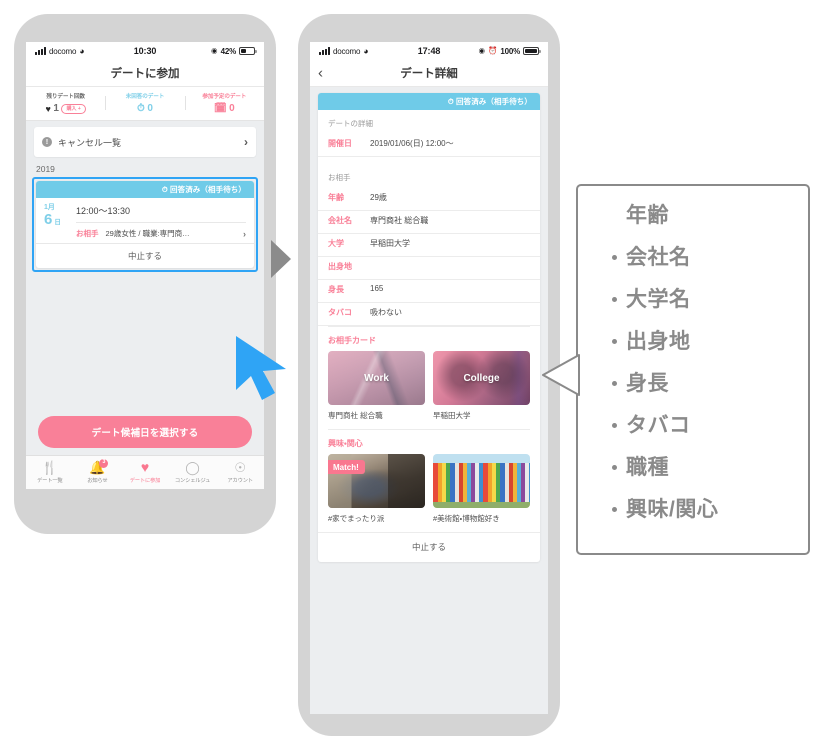  I want to click on detail-status-banner: ⏱ 回答済み（相手待ち）, so click(429, 101).